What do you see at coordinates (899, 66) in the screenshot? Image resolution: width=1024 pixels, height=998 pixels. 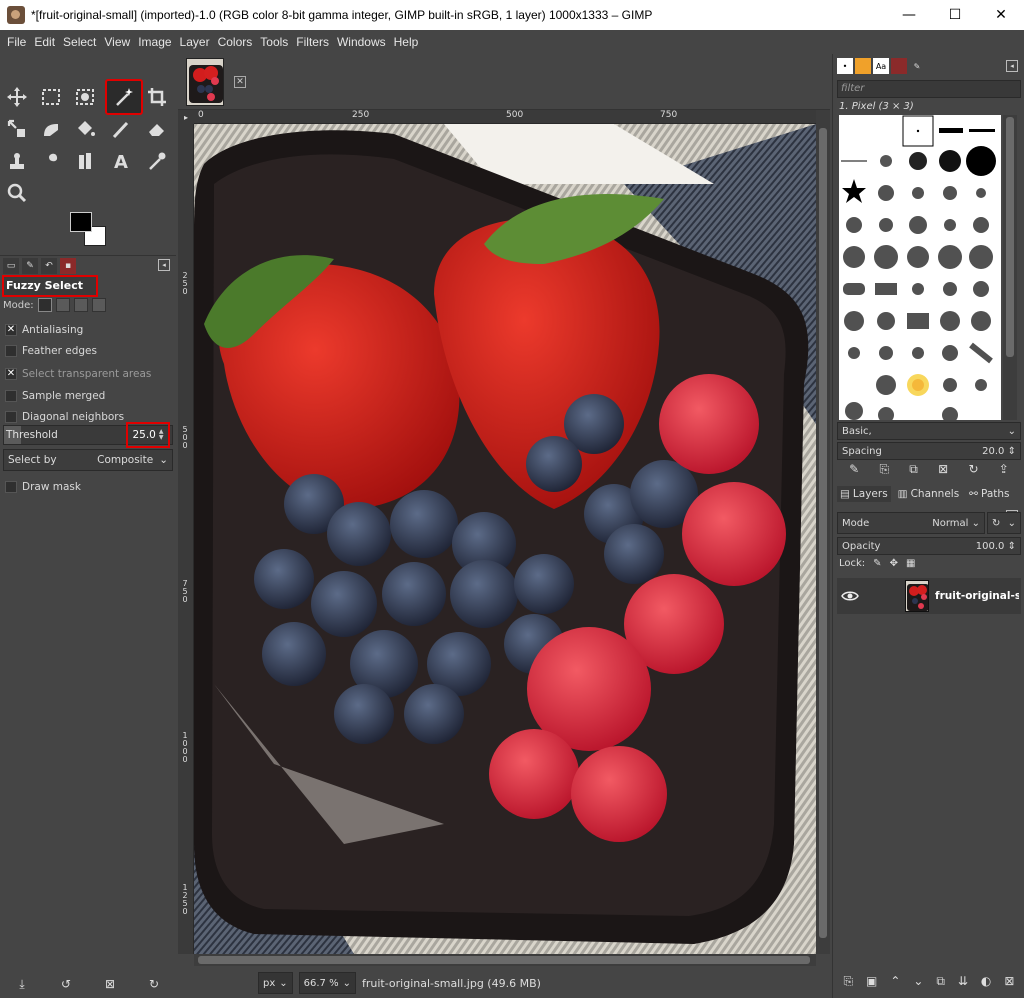 I see `document-history-tab-icon` at bounding box center [899, 66].